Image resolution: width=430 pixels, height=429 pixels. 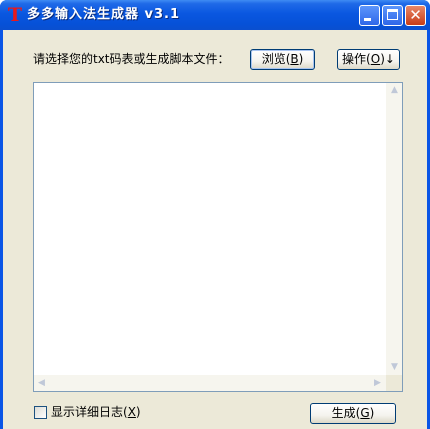 I want to click on verbose-log-label: 显示详细日志(X), so click(x=96, y=412).